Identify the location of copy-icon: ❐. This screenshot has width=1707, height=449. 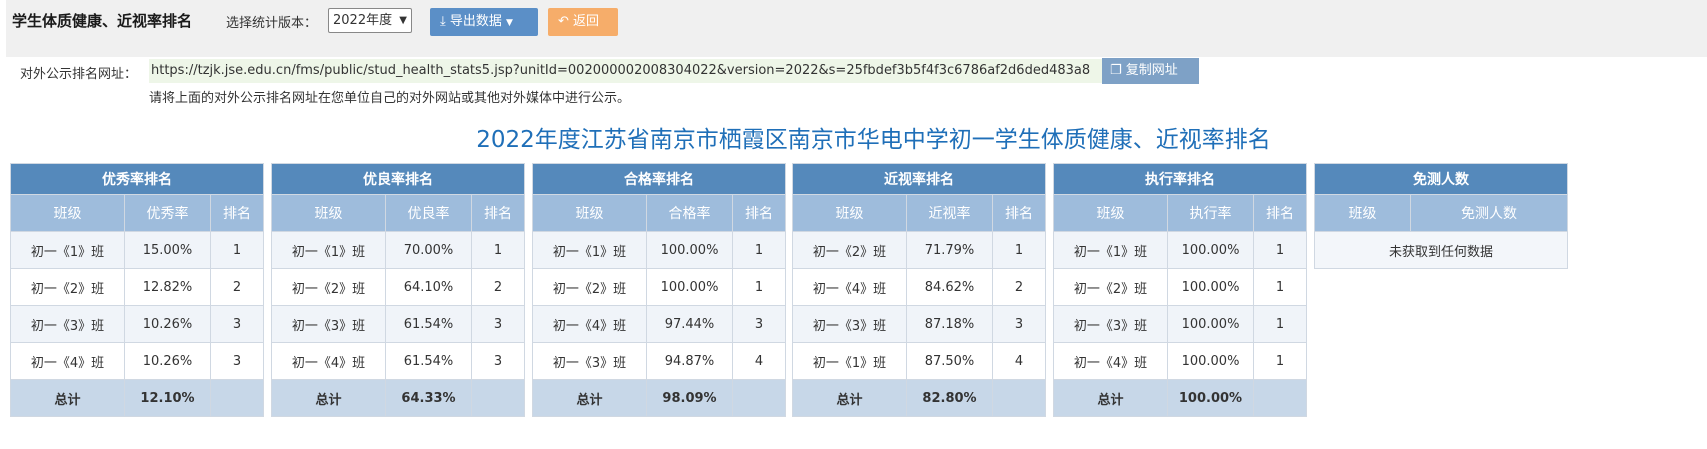
(1116, 70).